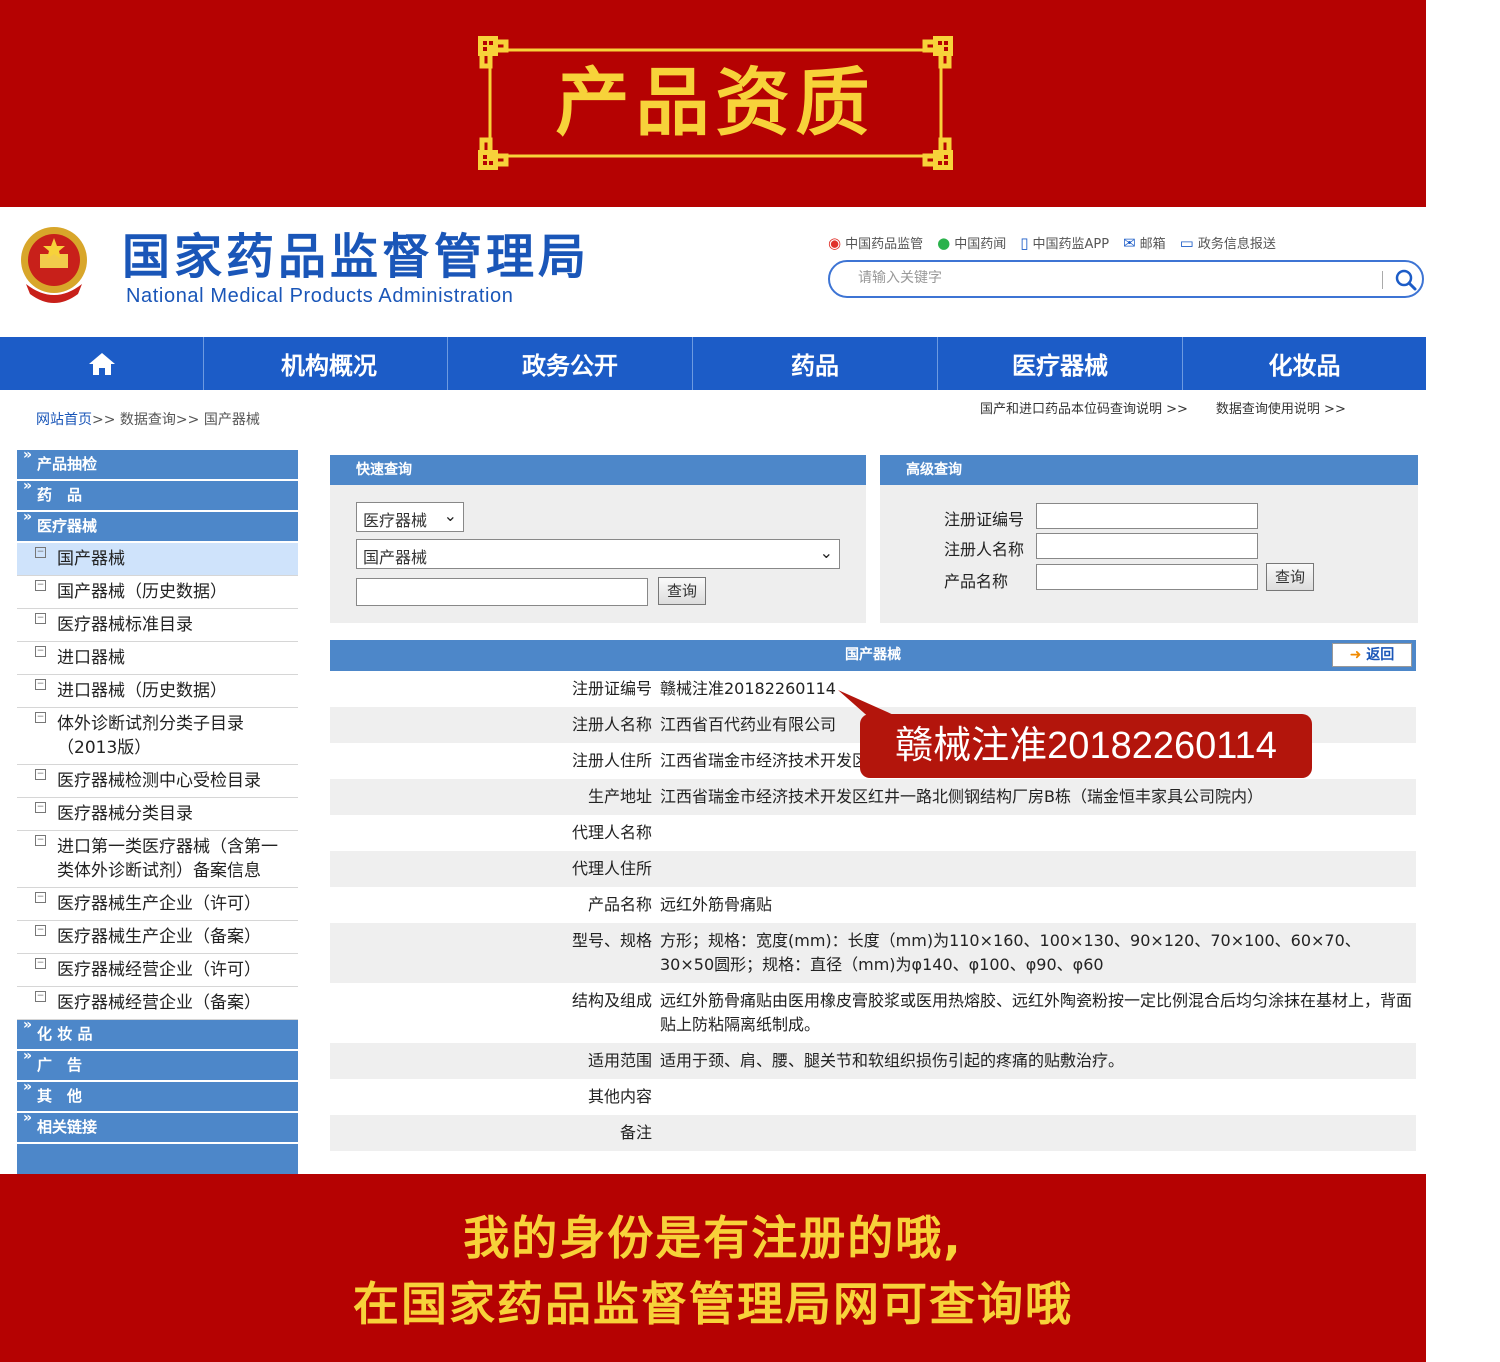 The image size is (1500, 1362). I want to click on sidebar-item-standards-catalog: − 医疗器械标准目录, so click(157, 625).